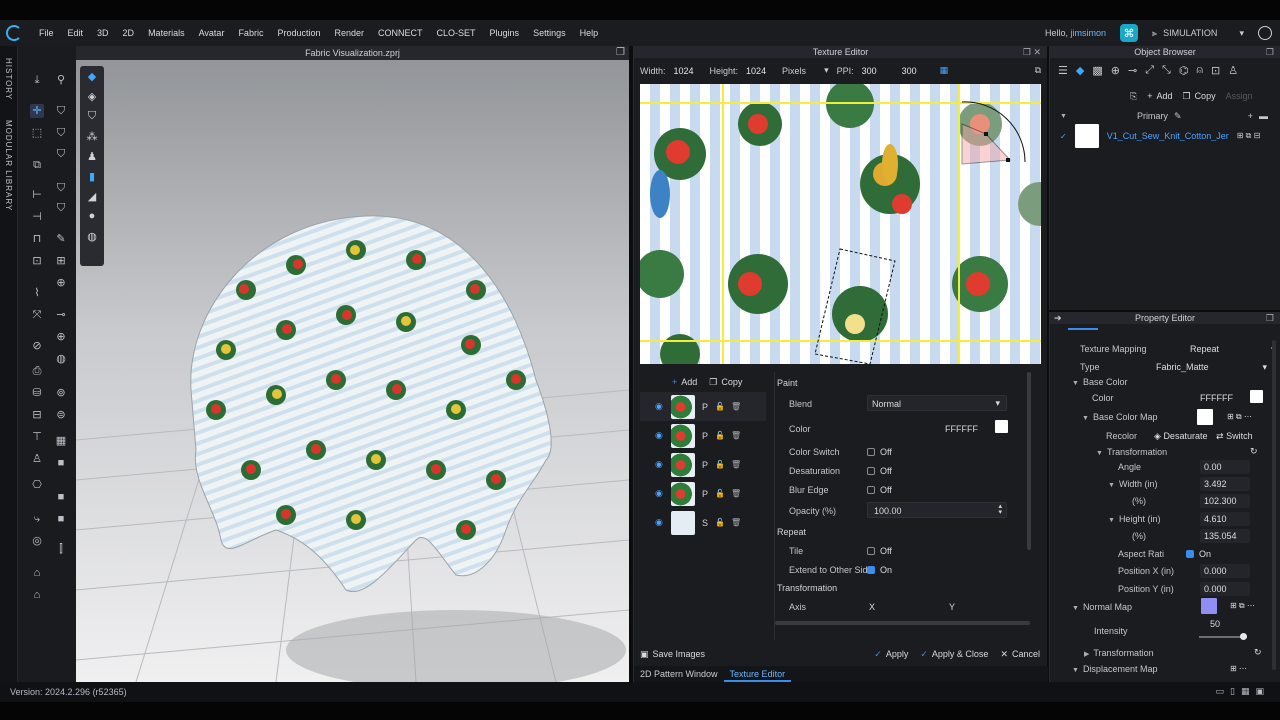 The height and width of the screenshot is (720, 1280). I want to click on menu-2d: 2D, so click(129, 33).